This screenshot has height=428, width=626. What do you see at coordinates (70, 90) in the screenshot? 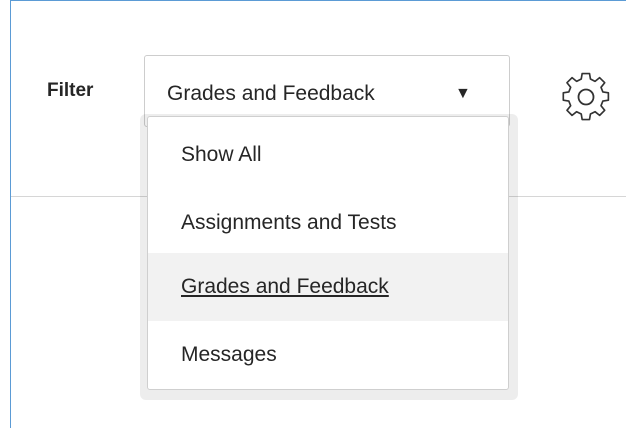
I see `filter-label: Filter` at bounding box center [70, 90].